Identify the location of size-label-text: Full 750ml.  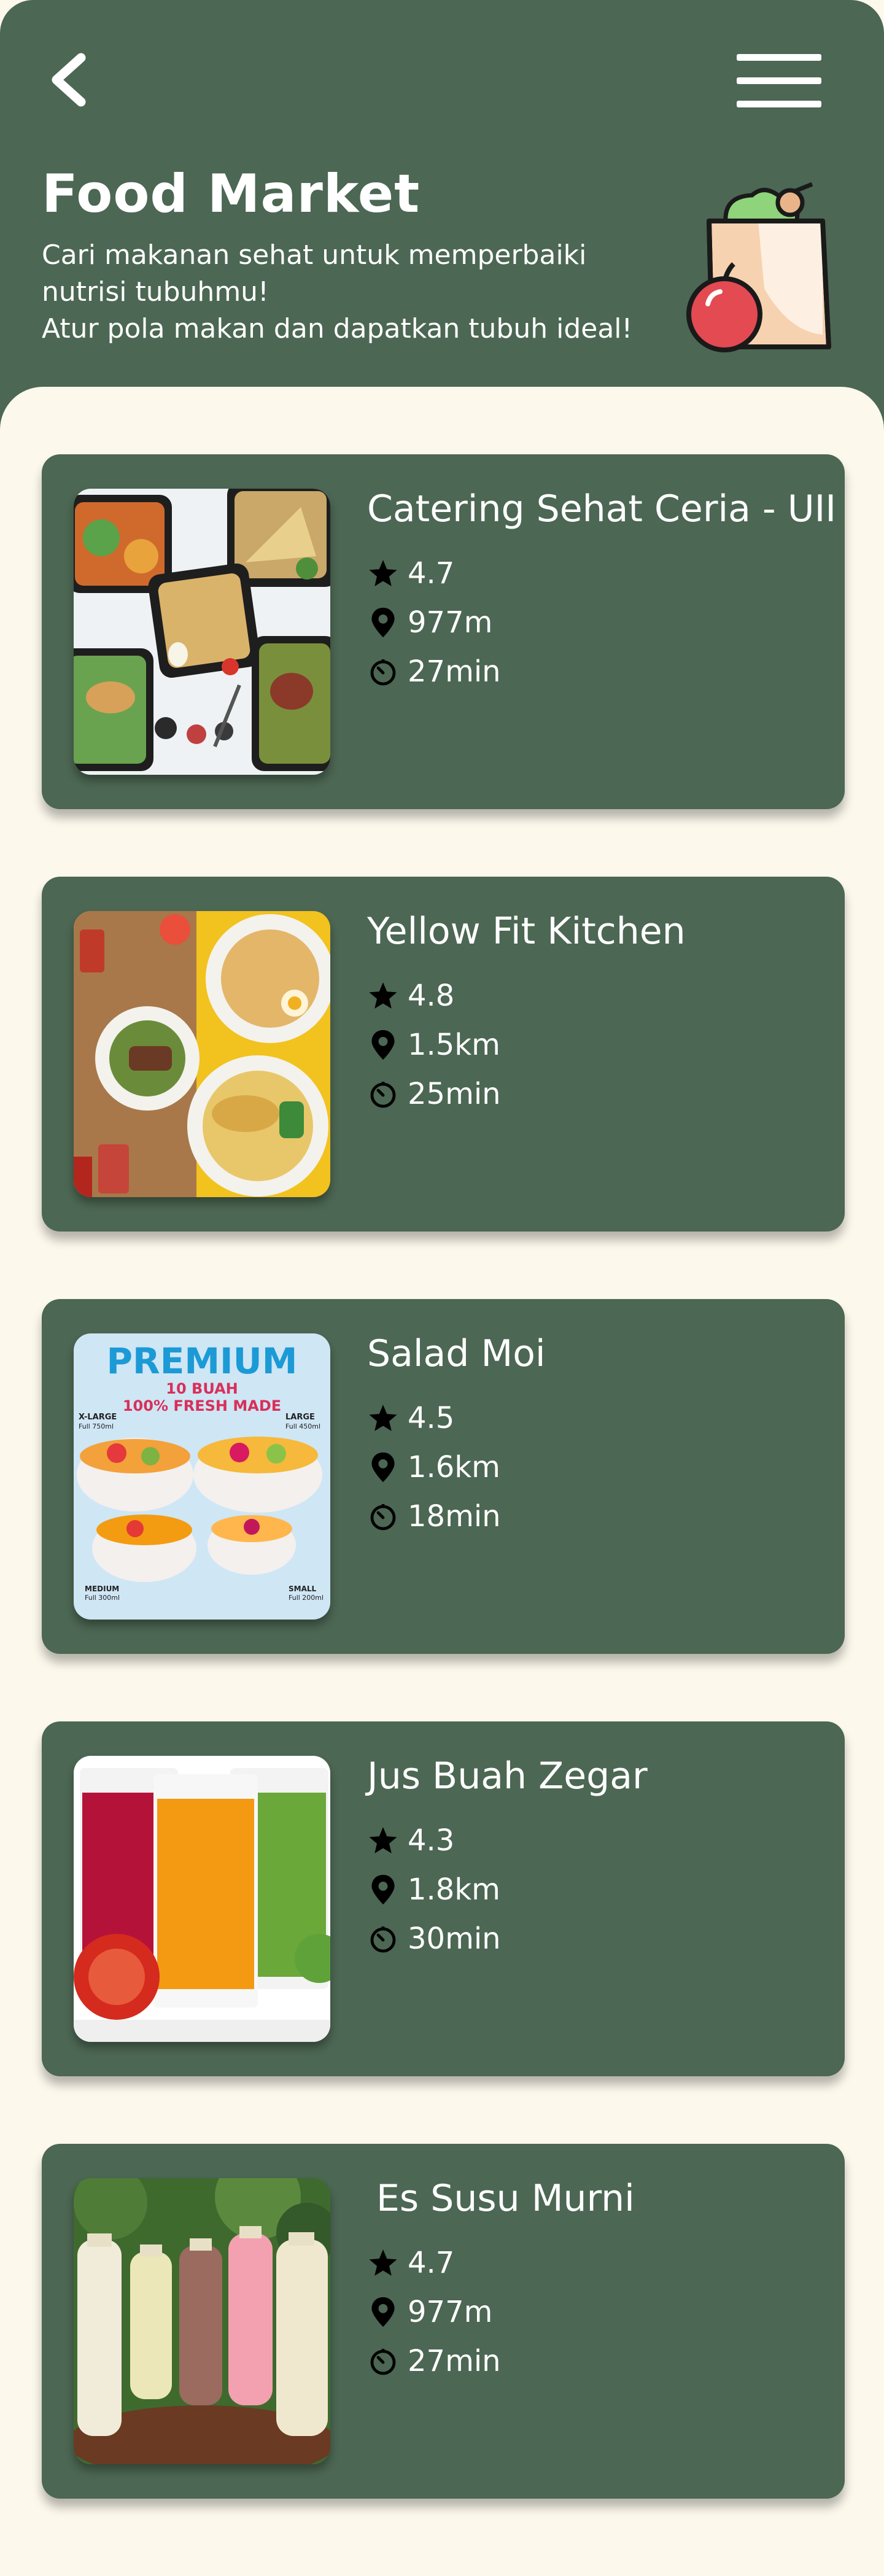
(96, 1426).